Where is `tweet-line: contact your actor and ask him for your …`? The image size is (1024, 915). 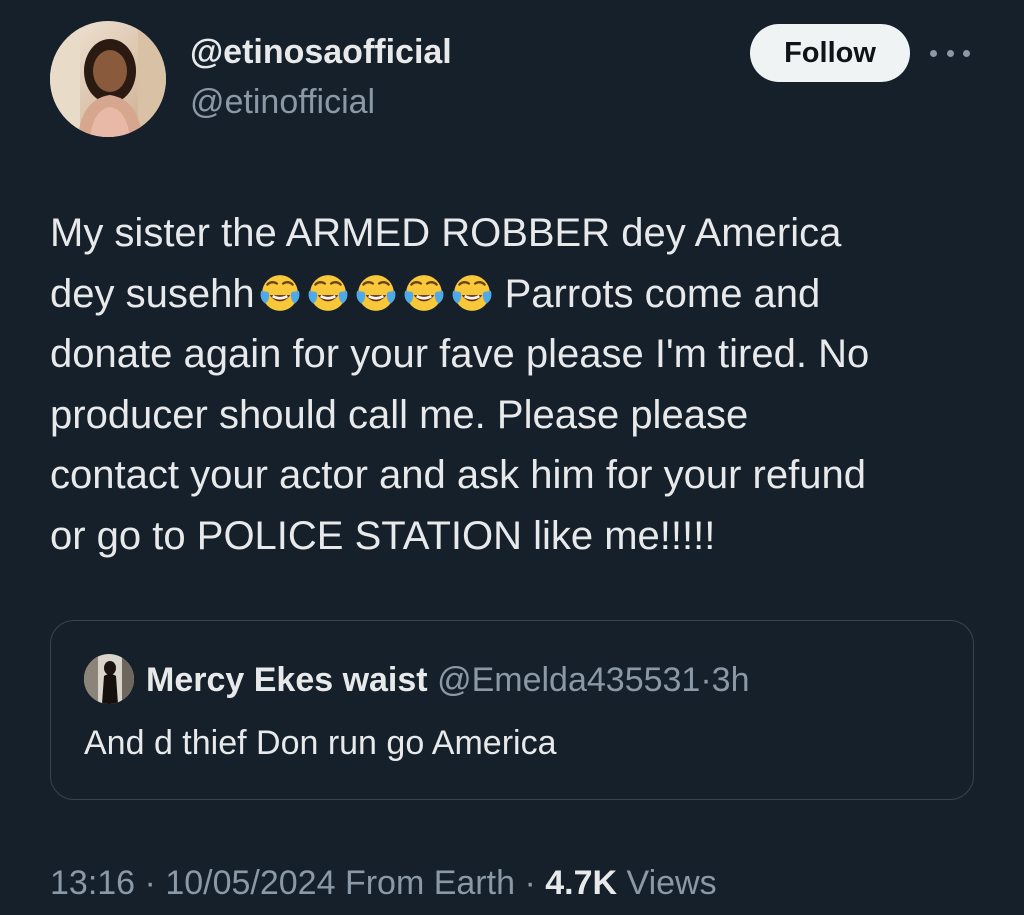
tweet-line: contact your actor and ask him for your … is located at coordinates (458, 475).